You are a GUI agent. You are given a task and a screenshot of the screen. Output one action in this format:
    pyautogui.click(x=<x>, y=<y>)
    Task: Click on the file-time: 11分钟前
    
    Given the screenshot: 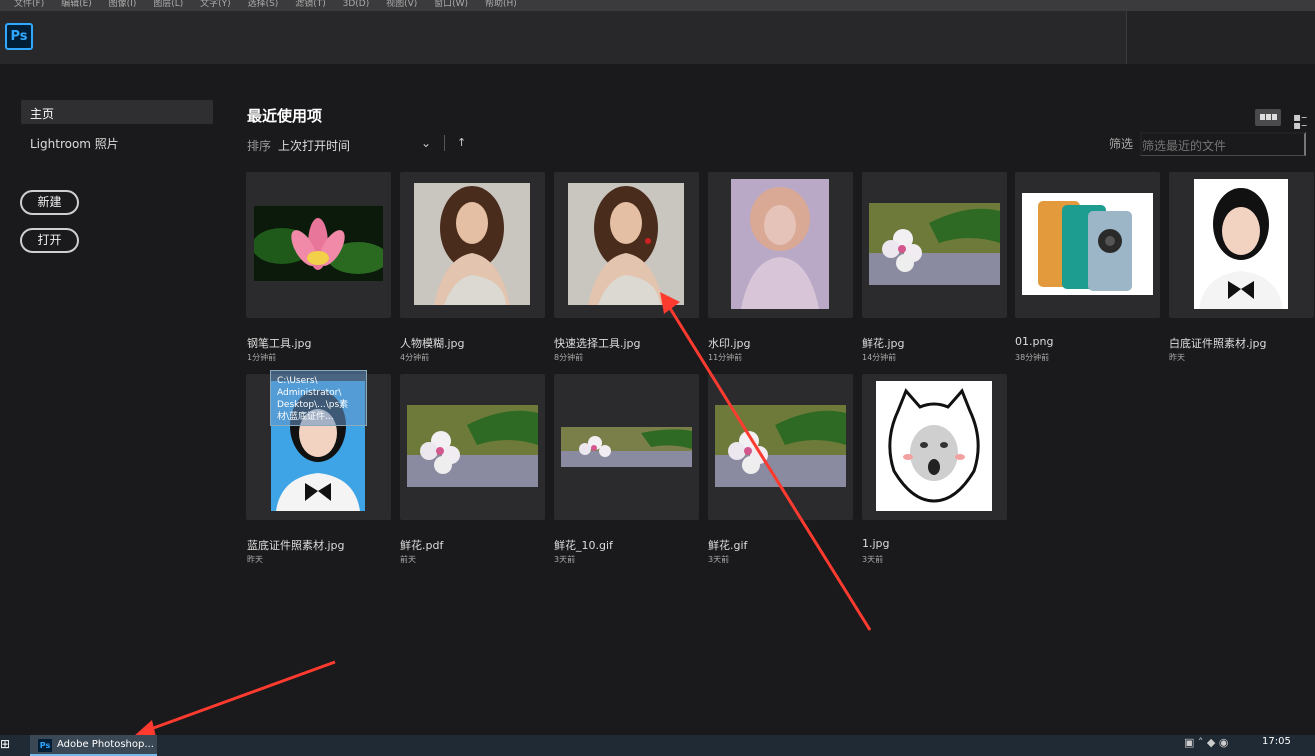 What is the action you would take?
    pyautogui.click(x=725, y=357)
    